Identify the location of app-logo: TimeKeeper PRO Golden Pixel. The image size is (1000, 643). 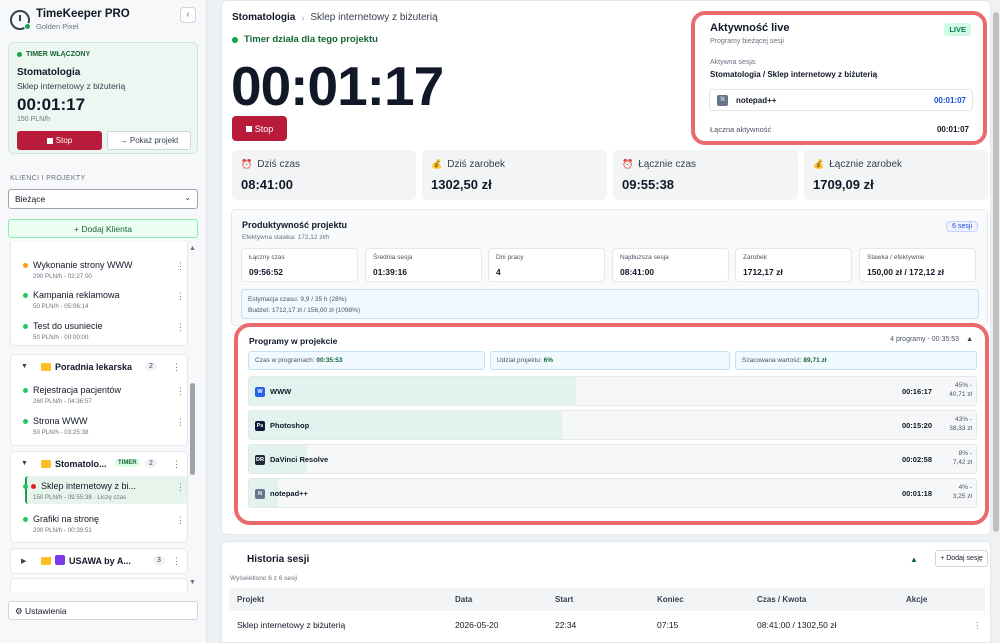
(70, 19).